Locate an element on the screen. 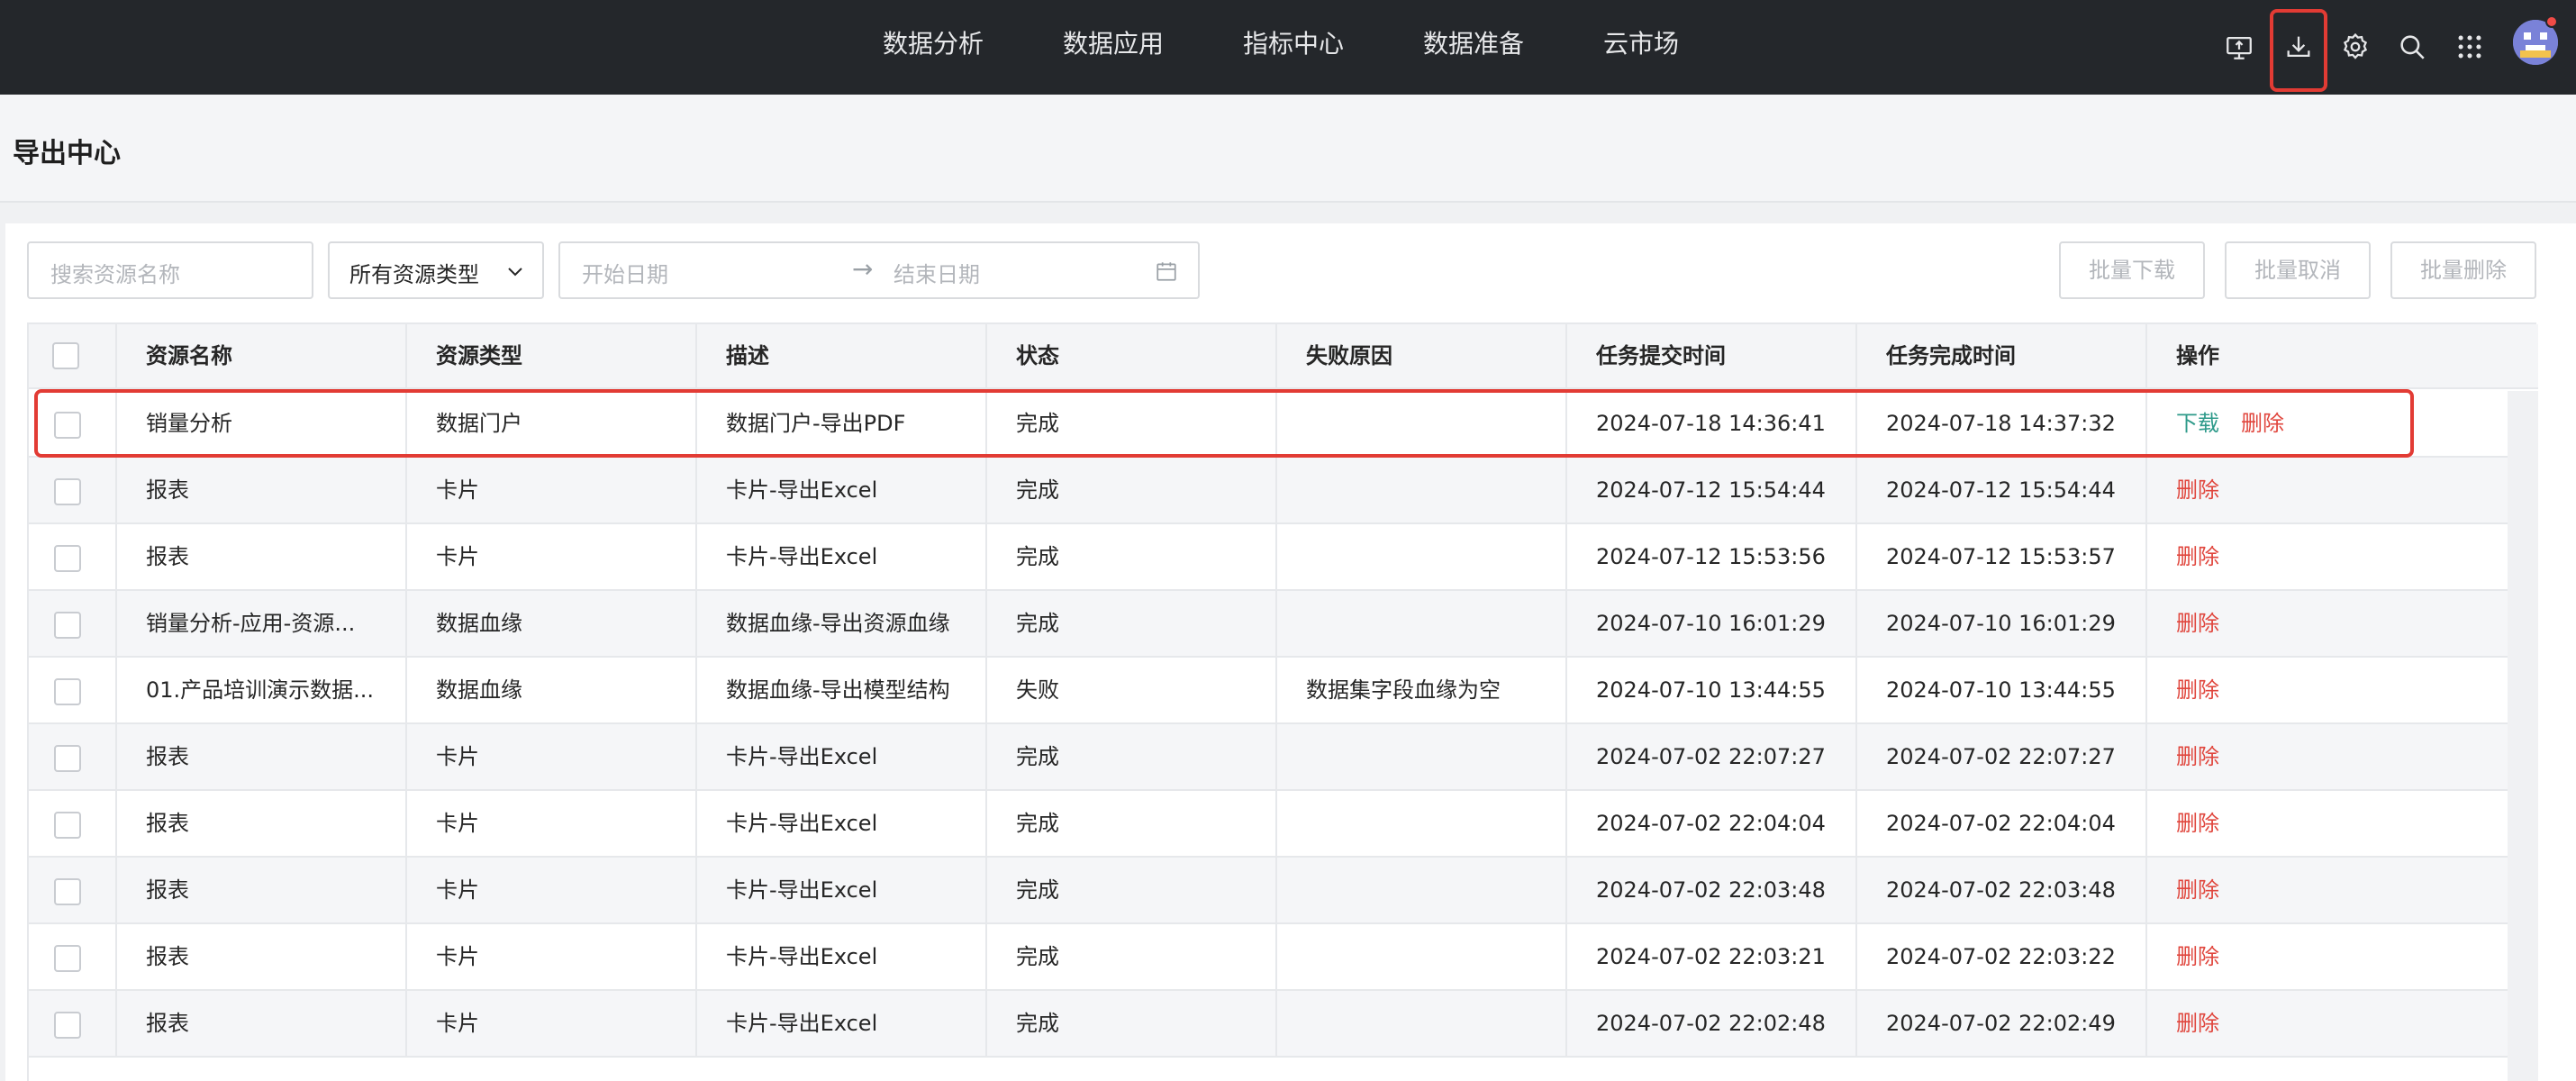  cell-finish-time: 2024-07-02 22:04:04 is located at coordinates (2002, 823).